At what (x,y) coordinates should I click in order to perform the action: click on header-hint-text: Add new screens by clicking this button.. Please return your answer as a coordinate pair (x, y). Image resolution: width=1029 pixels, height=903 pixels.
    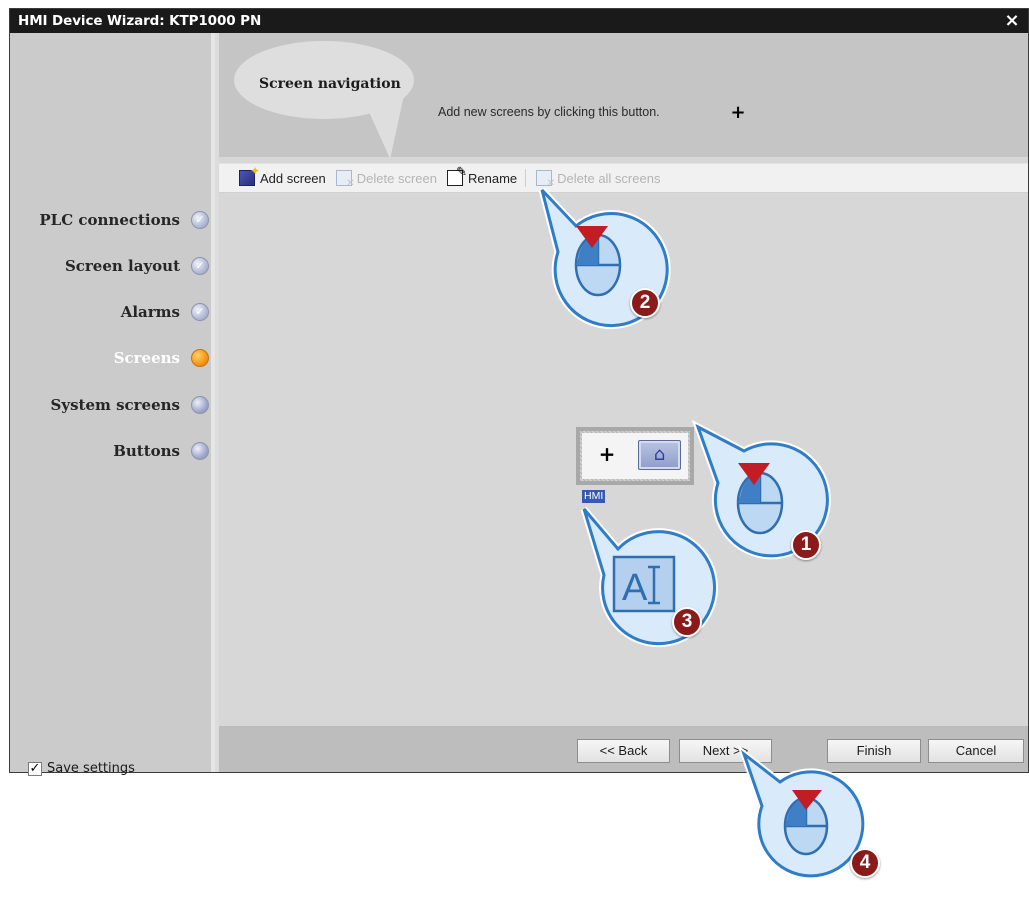
    Looking at the image, I should click on (549, 112).